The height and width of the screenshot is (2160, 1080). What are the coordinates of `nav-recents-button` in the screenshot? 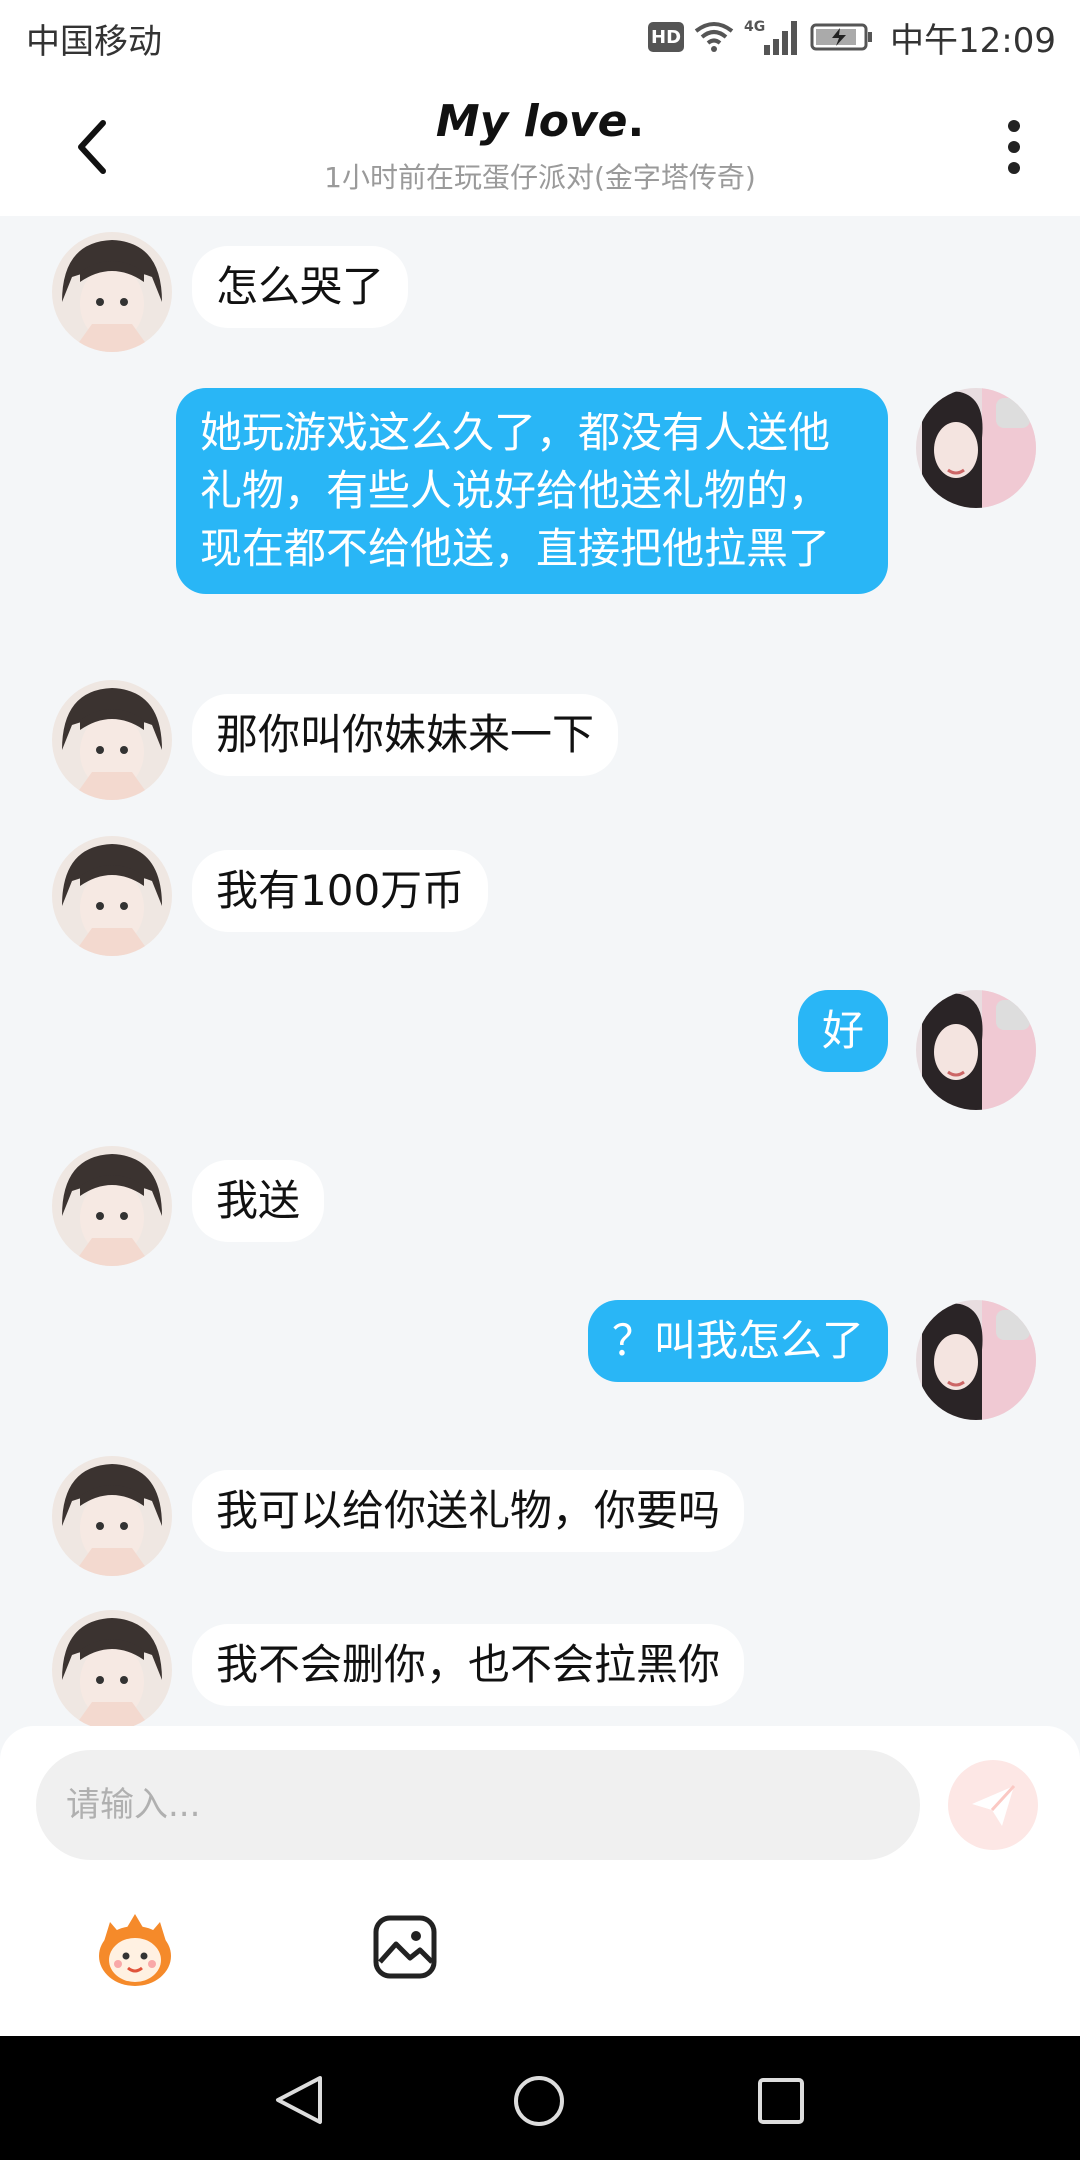 It's located at (781, 2103).